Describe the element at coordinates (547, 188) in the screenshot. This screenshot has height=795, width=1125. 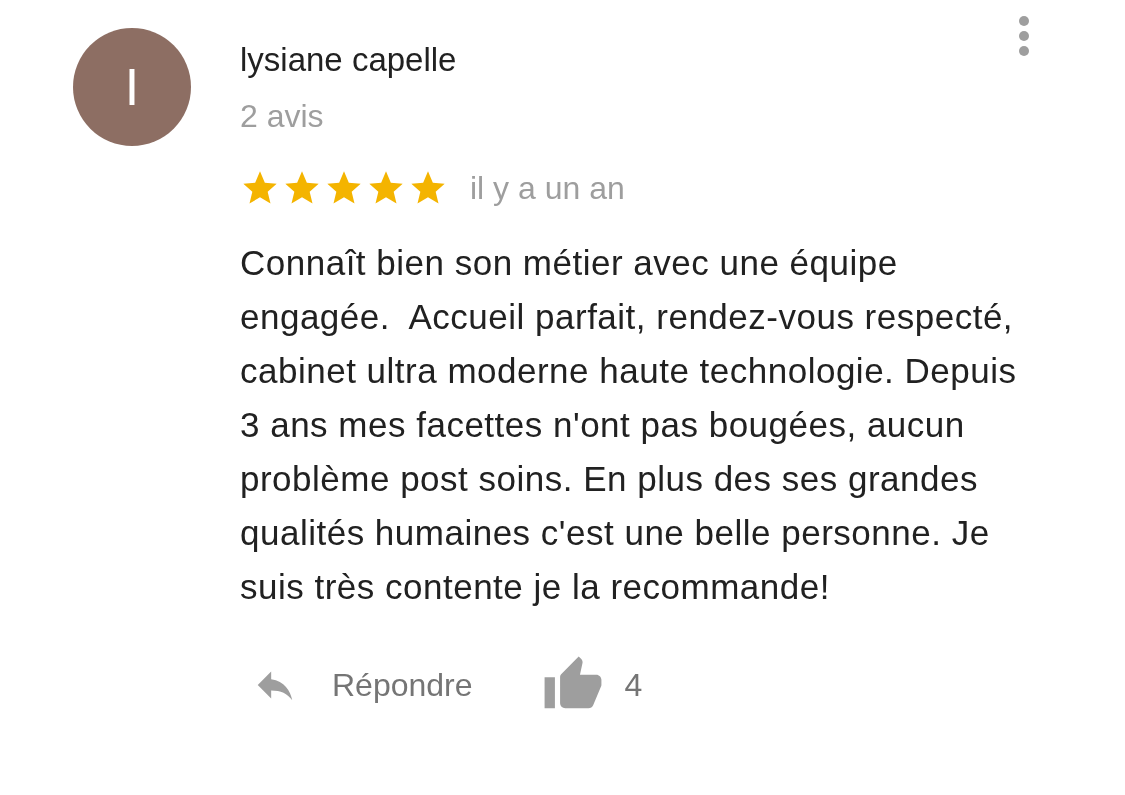
I see `review-time: il y a un an` at that location.